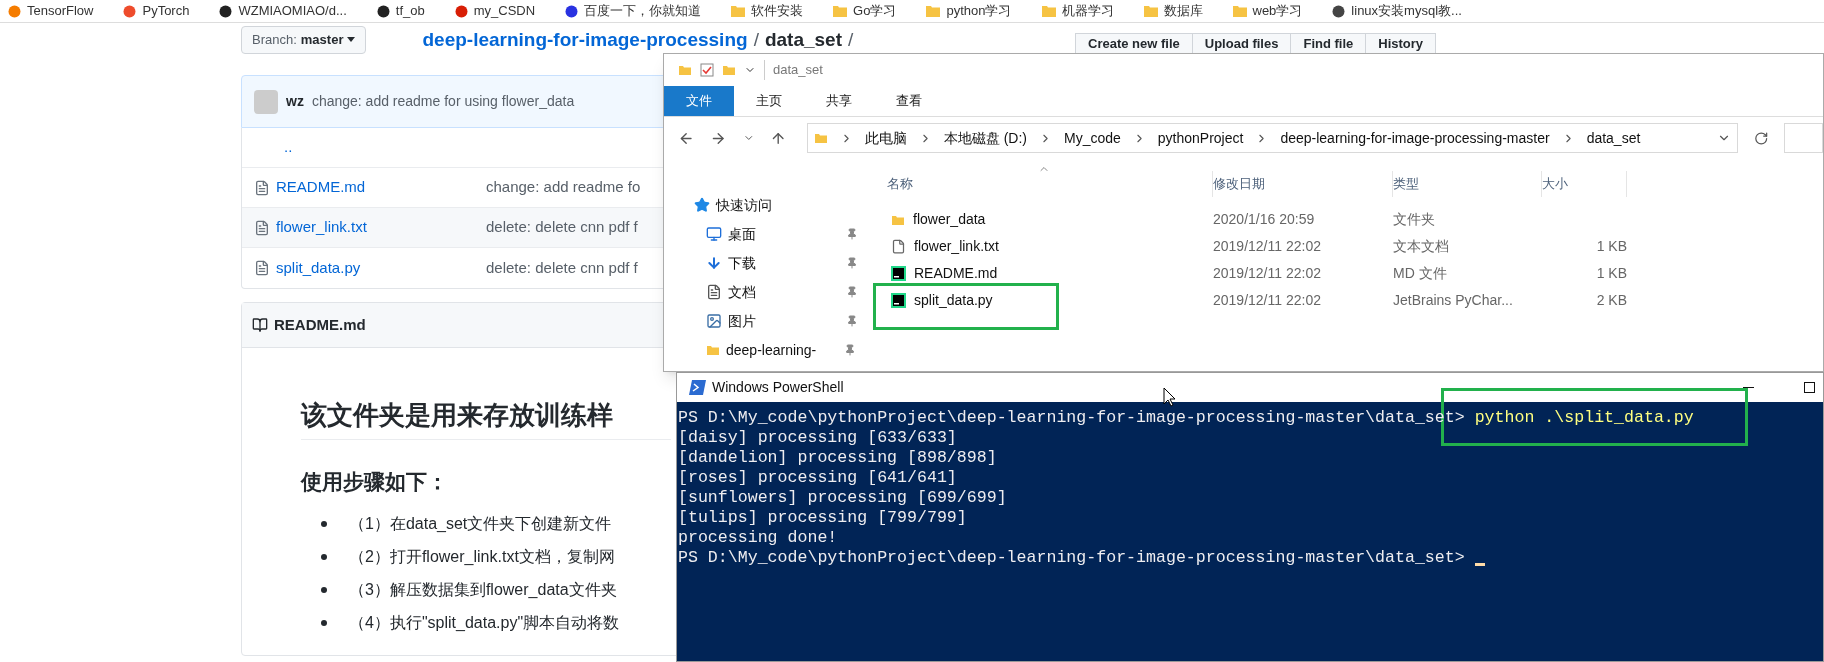  I want to click on avatar, so click(266, 101).